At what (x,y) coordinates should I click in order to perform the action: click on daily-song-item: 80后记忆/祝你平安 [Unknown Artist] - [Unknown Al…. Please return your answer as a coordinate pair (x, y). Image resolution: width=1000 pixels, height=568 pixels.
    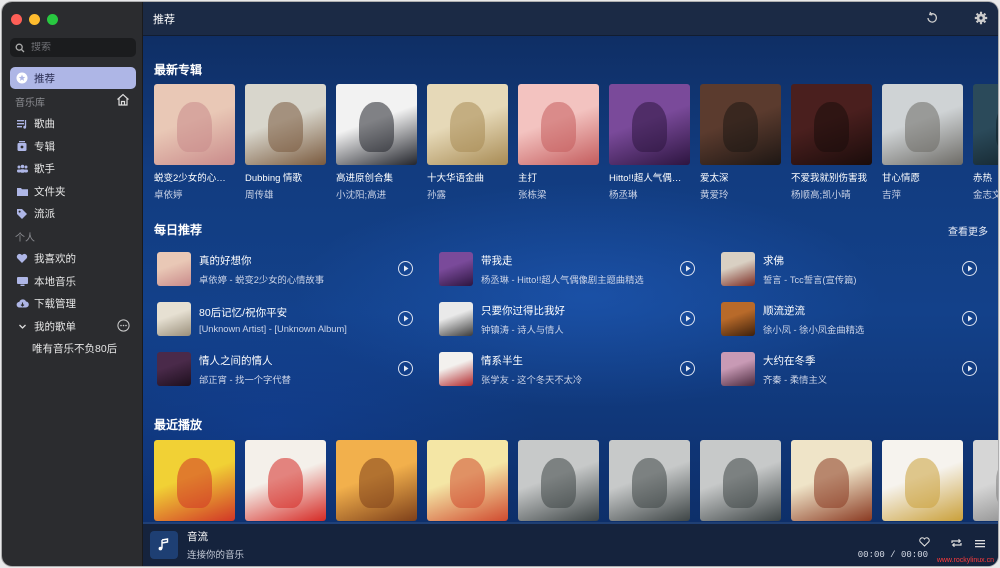
    Looking at the image, I should click on (285, 319).